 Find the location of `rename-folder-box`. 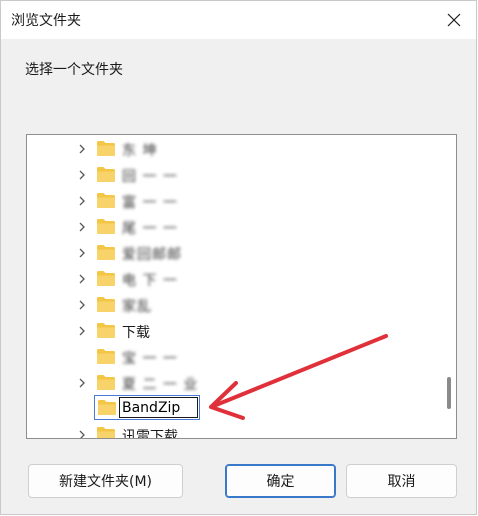

rename-folder-box is located at coordinates (147, 407).